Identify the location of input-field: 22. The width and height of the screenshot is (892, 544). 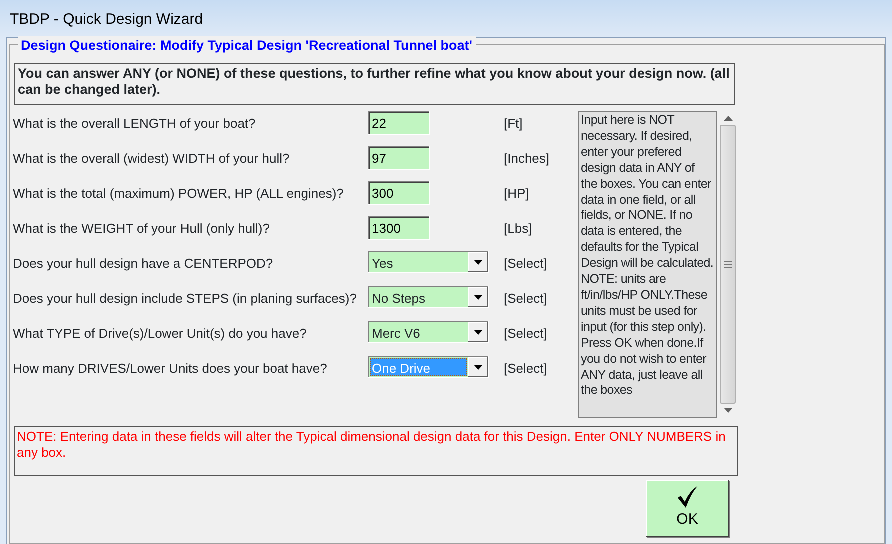
(399, 123).